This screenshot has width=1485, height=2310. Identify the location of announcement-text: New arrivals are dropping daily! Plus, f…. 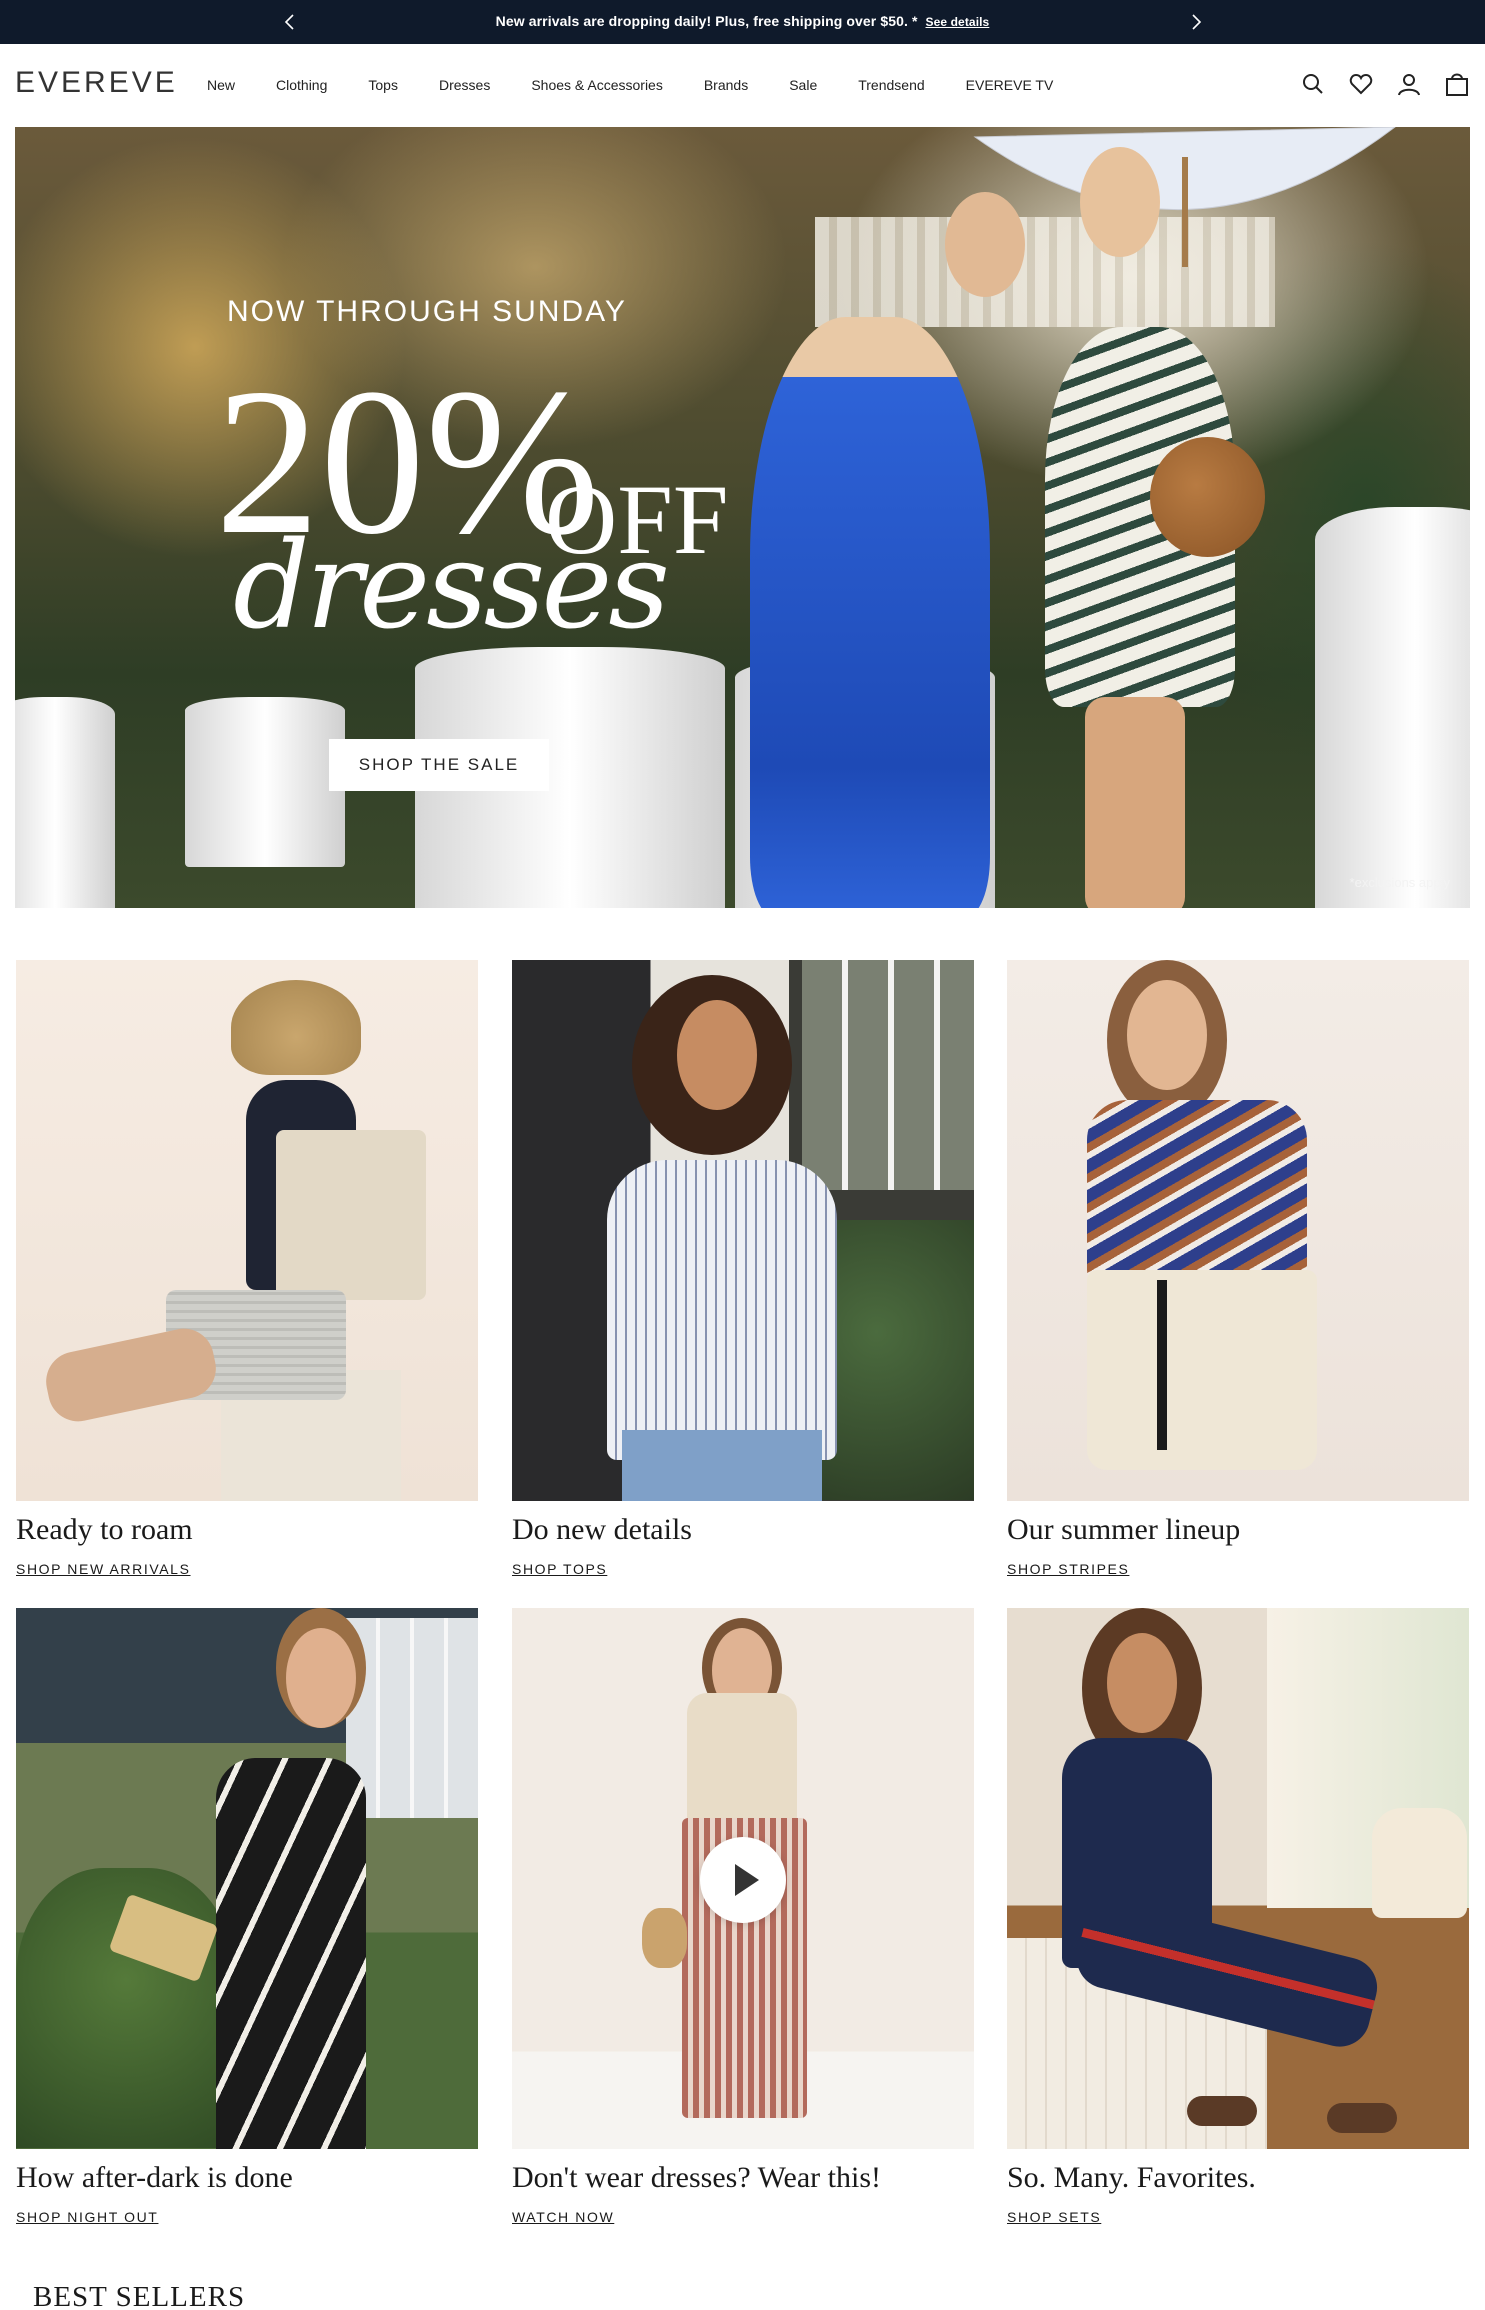
(706, 21).